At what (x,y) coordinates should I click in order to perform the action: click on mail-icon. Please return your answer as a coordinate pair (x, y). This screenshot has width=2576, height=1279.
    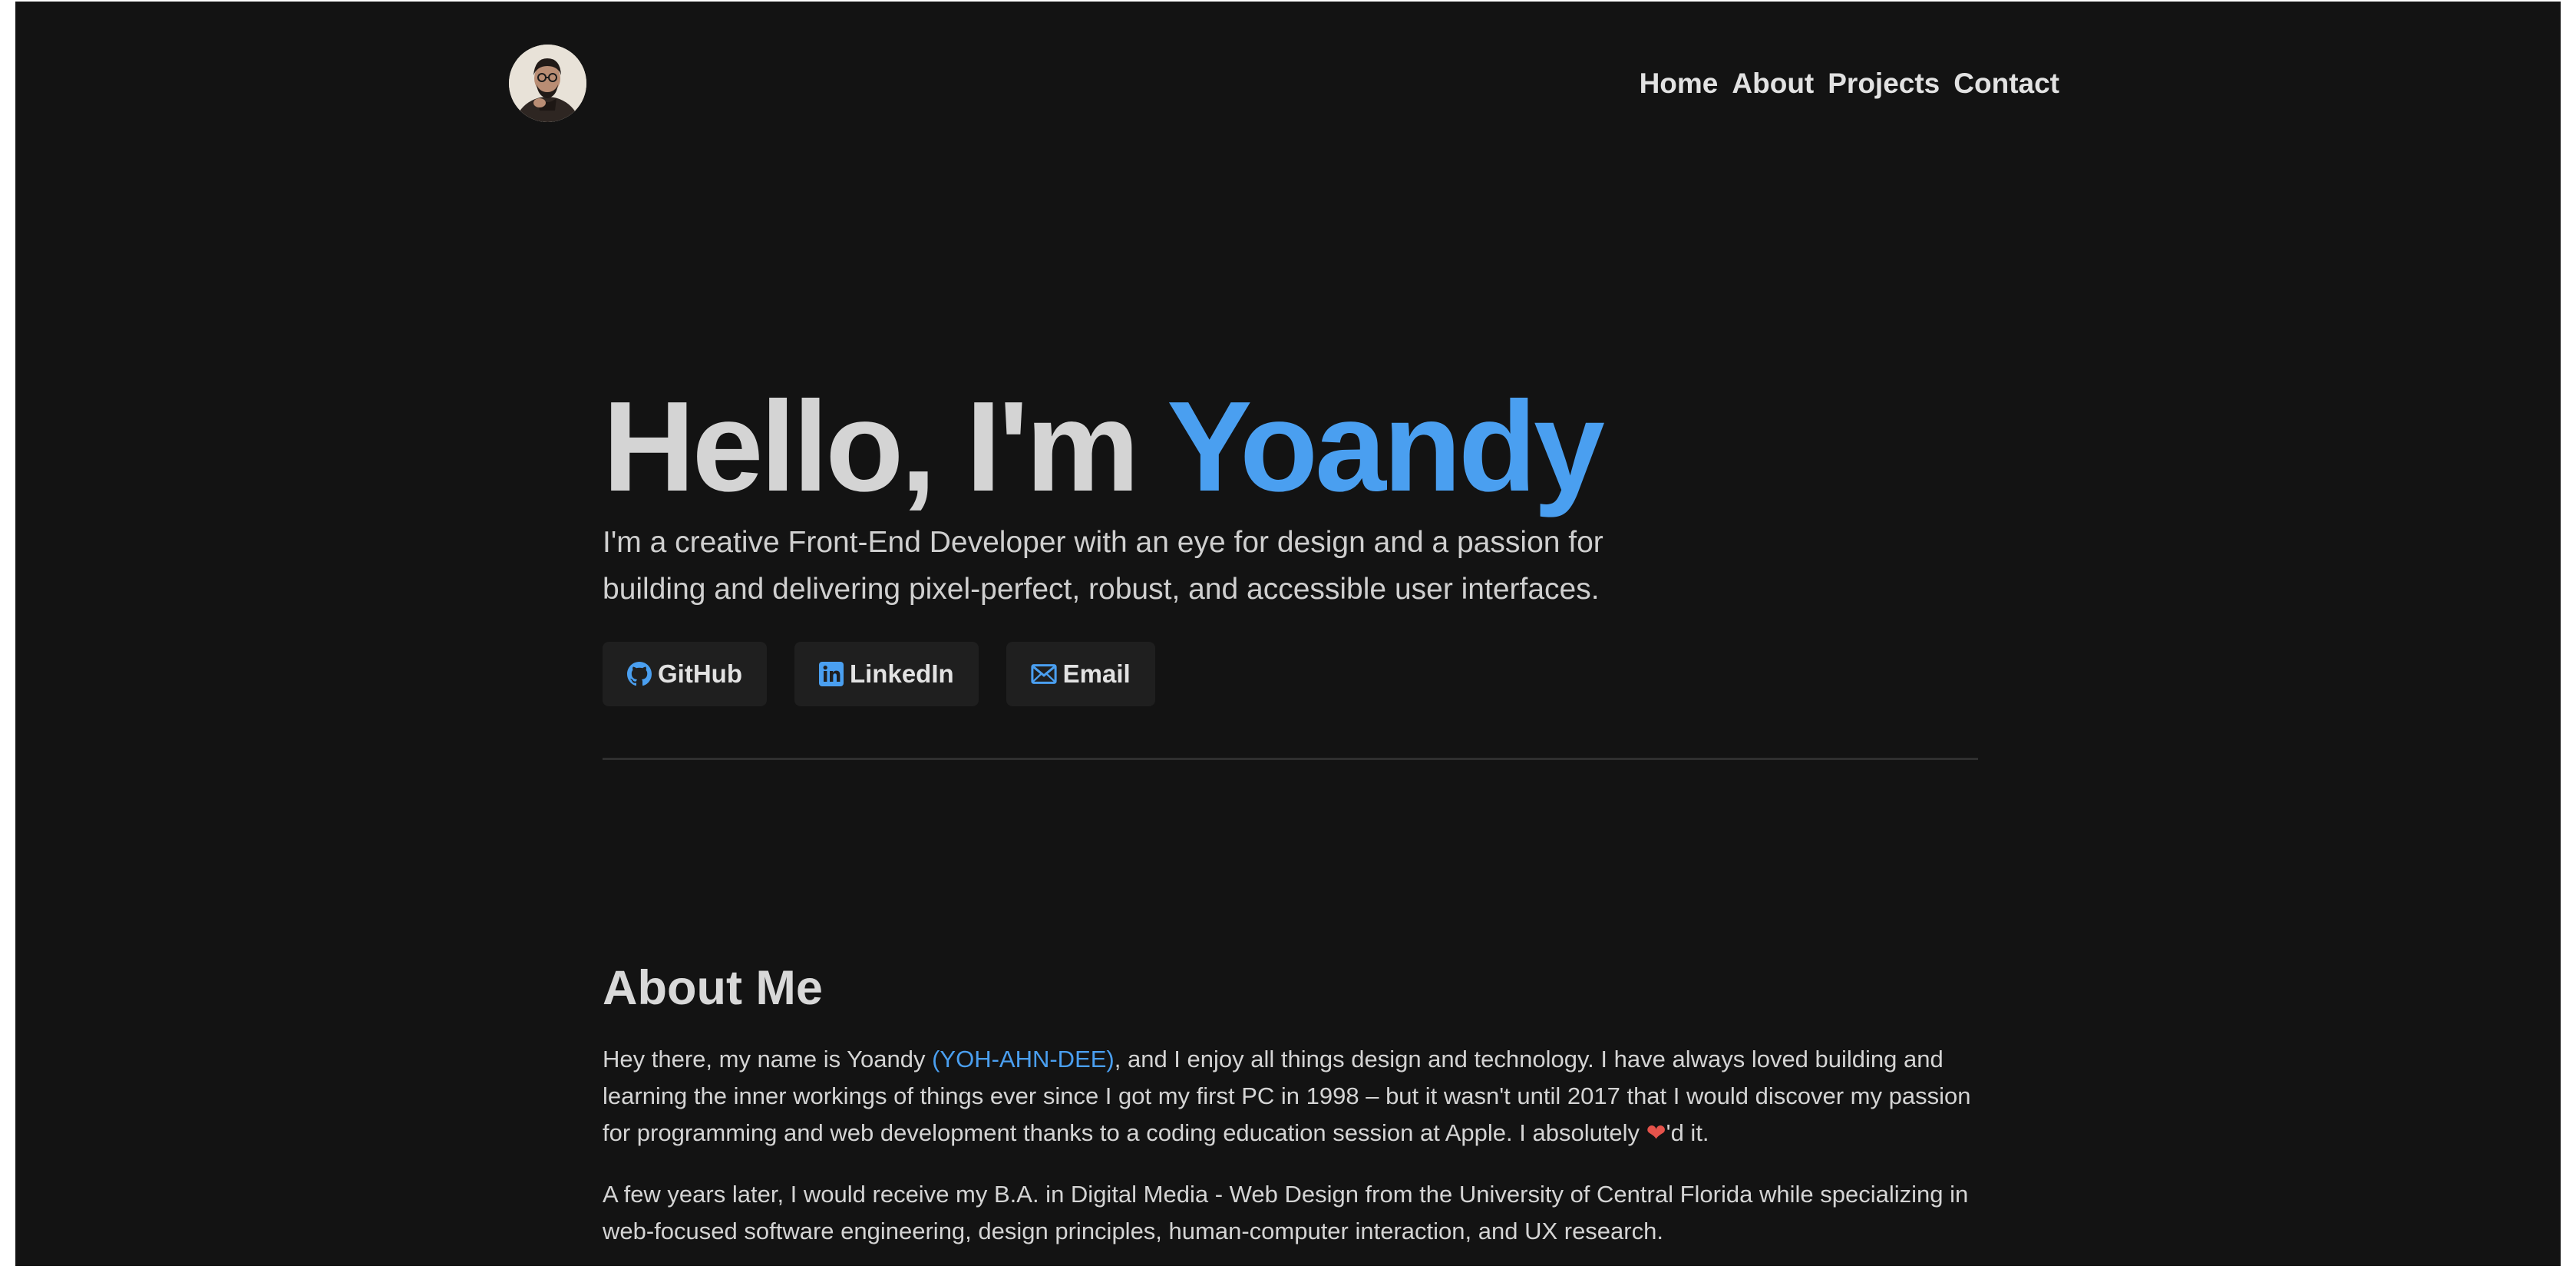
    Looking at the image, I should click on (1044, 674).